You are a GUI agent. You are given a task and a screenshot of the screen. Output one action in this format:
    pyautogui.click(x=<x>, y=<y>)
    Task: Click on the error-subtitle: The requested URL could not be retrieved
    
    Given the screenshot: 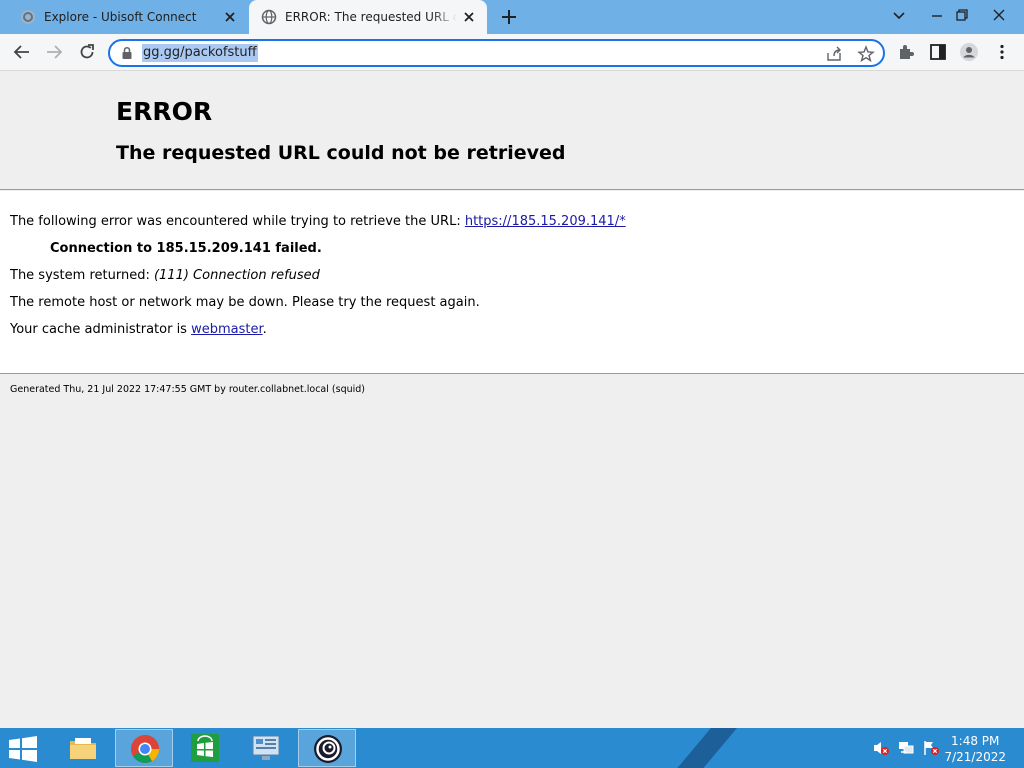 What is the action you would take?
    pyautogui.click(x=341, y=153)
    